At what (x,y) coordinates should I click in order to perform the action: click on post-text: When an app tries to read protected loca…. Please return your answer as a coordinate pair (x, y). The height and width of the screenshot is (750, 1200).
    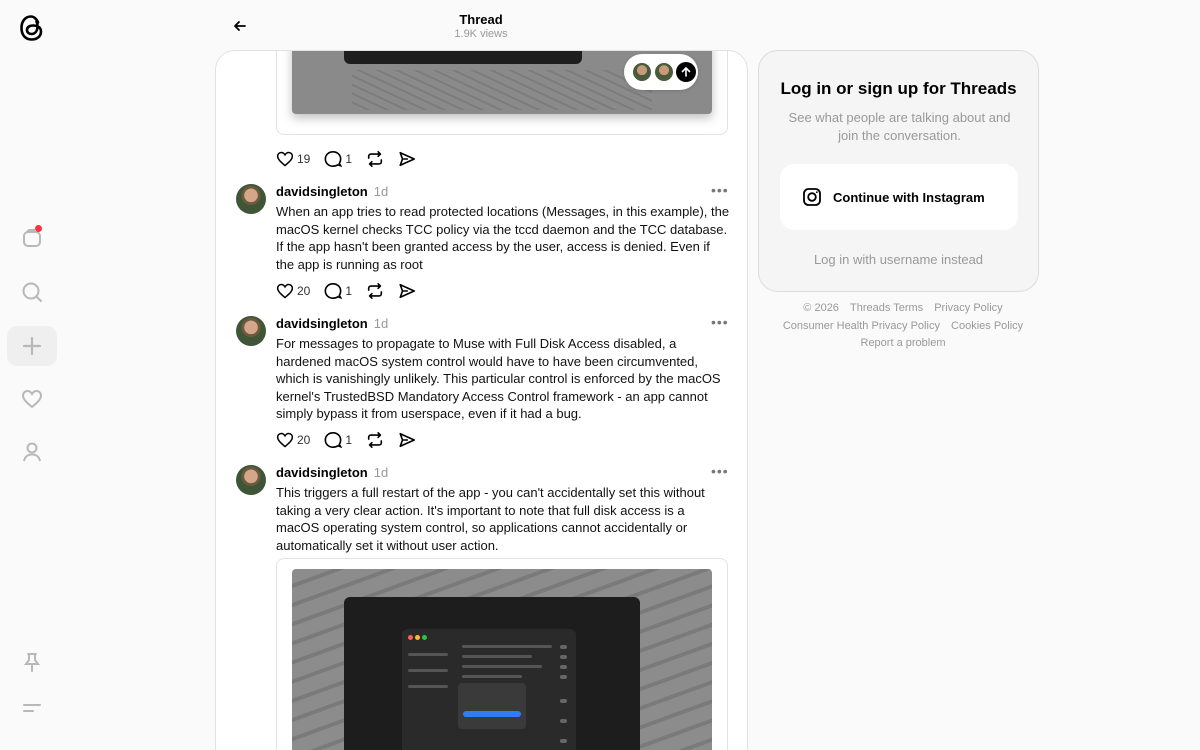
    Looking at the image, I should click on (503, 238).